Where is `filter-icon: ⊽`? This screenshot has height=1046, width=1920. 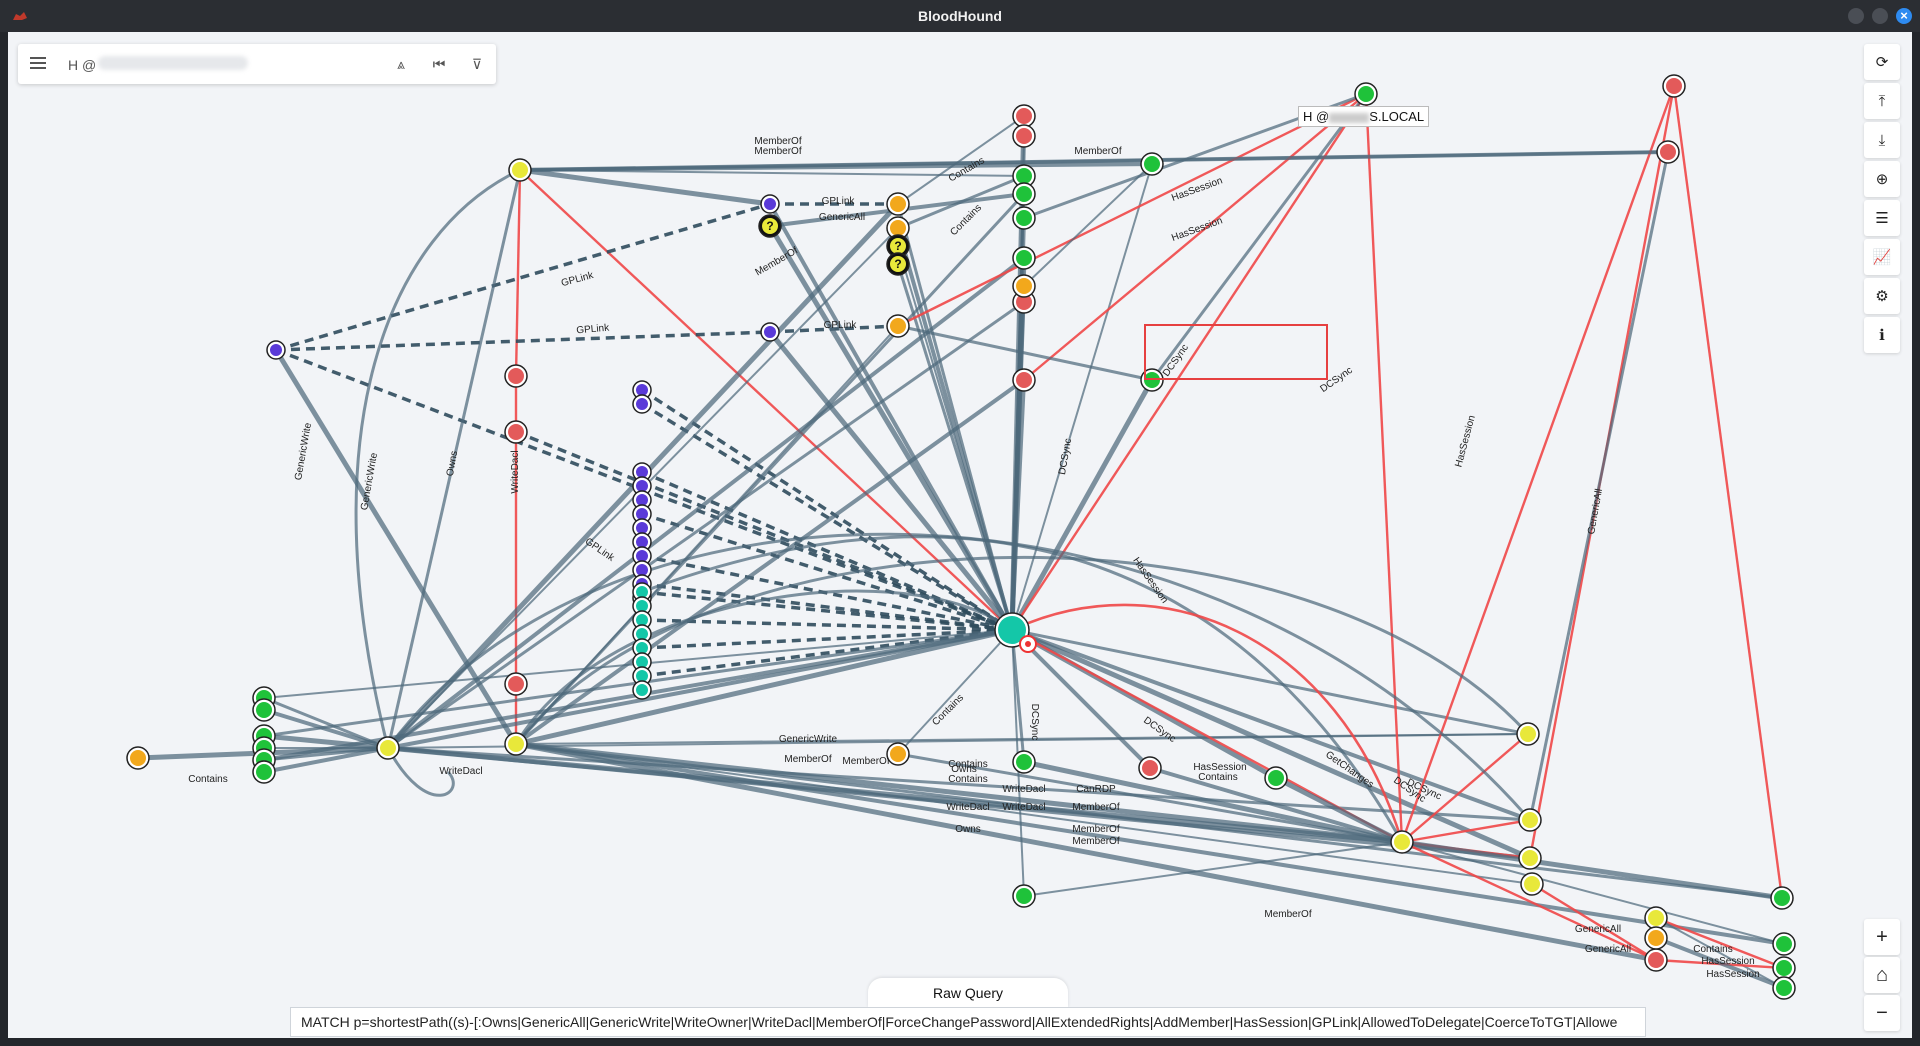
filter-icon: ⊽ is located at coordinates (477, 64).